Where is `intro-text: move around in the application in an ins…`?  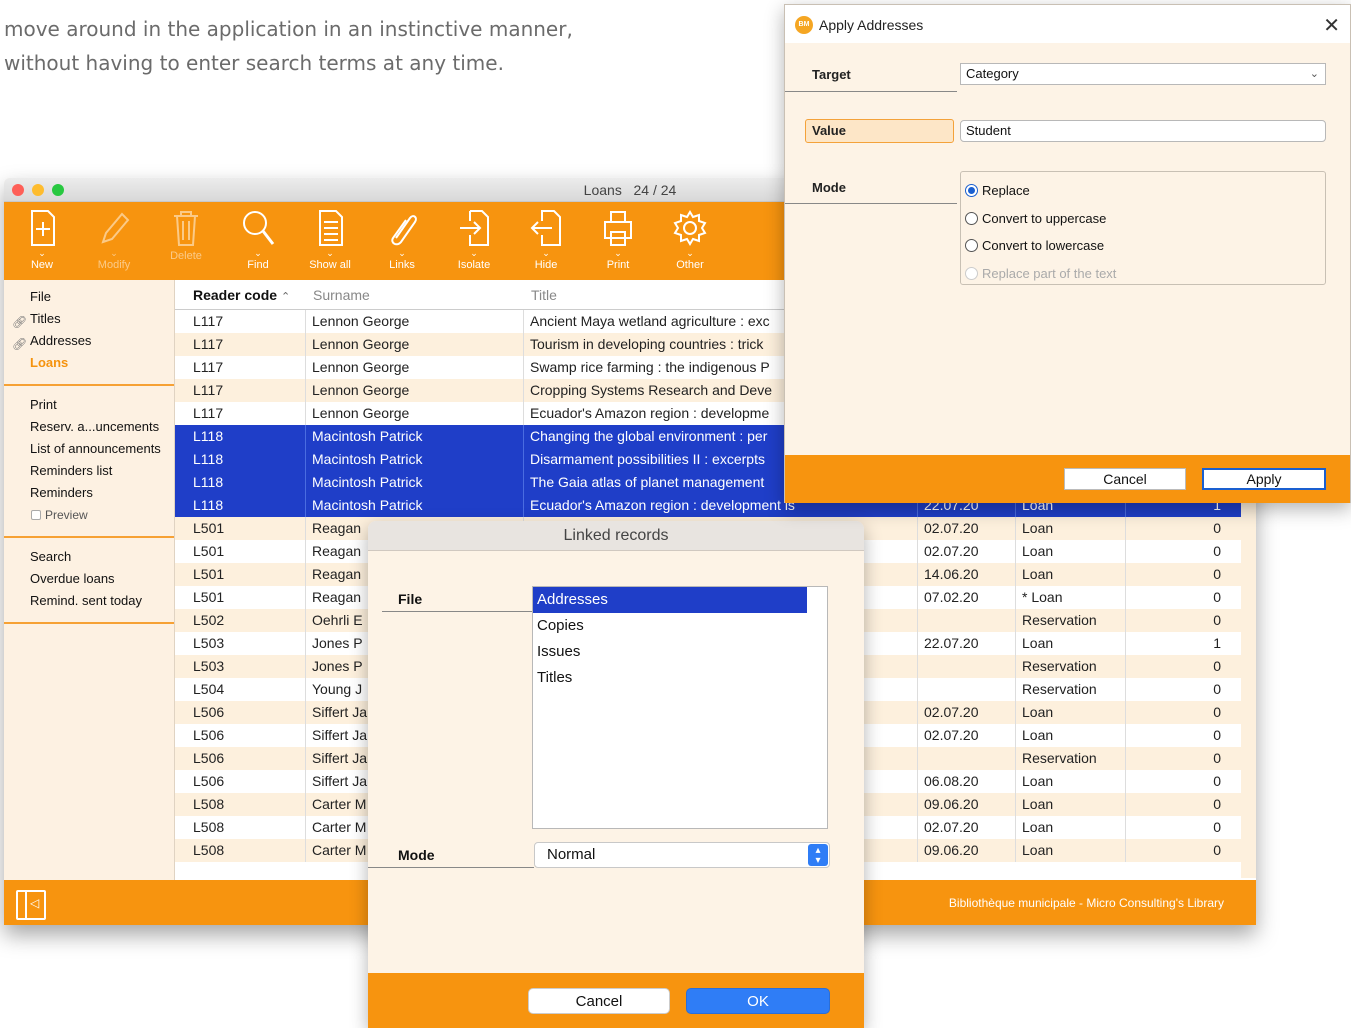 intro-text: move around in the application in an ins… is located at coordinates (384, 46).